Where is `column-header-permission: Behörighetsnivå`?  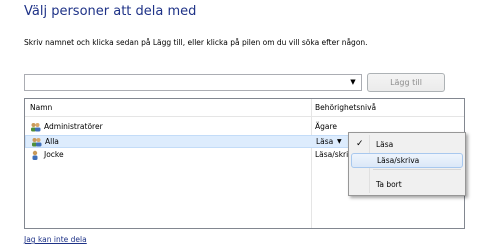 column-header-permission: Behörighetsnivå is located at coordinates (345, 107).